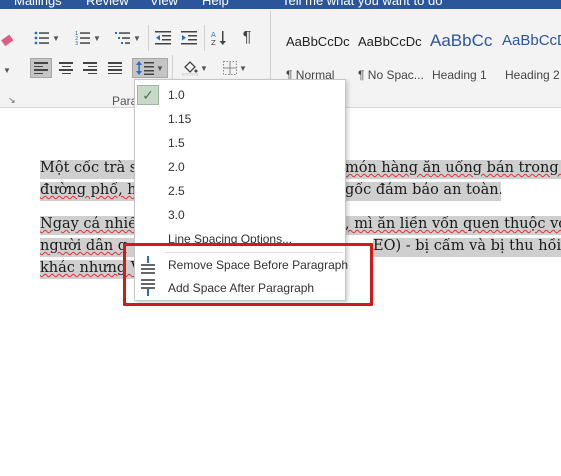 The height and width of the screenshot is (476, 561). I want to click on sort-button: A Z, so click(219, 38).